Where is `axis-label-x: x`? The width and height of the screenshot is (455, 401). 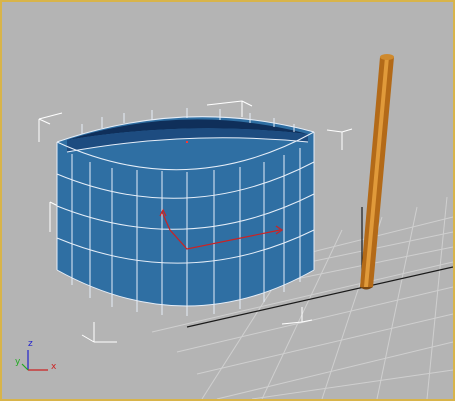 axis-label-x: x is located at coordinates (54, 367).